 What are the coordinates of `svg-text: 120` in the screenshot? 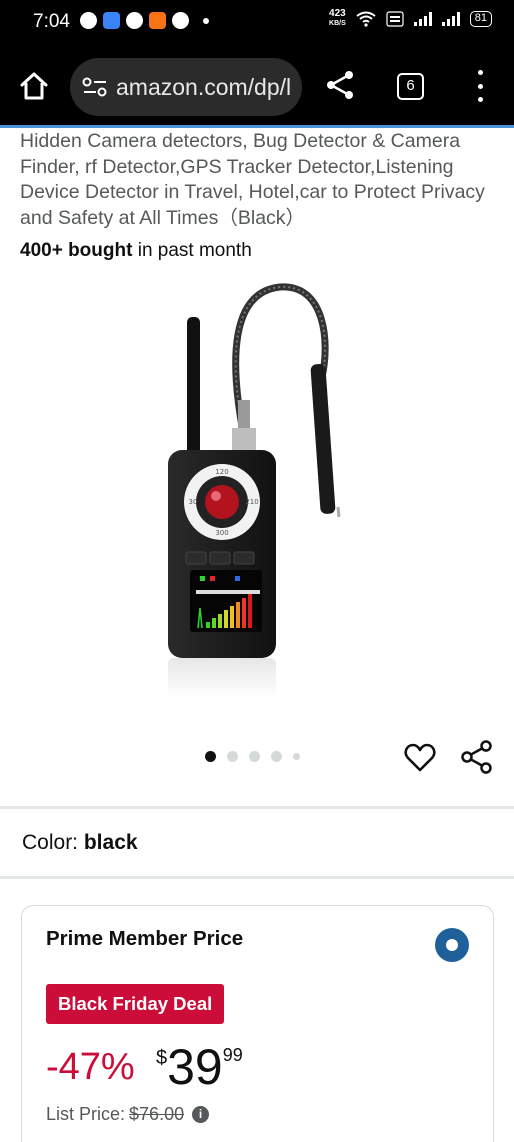 It's located at (221, 472).